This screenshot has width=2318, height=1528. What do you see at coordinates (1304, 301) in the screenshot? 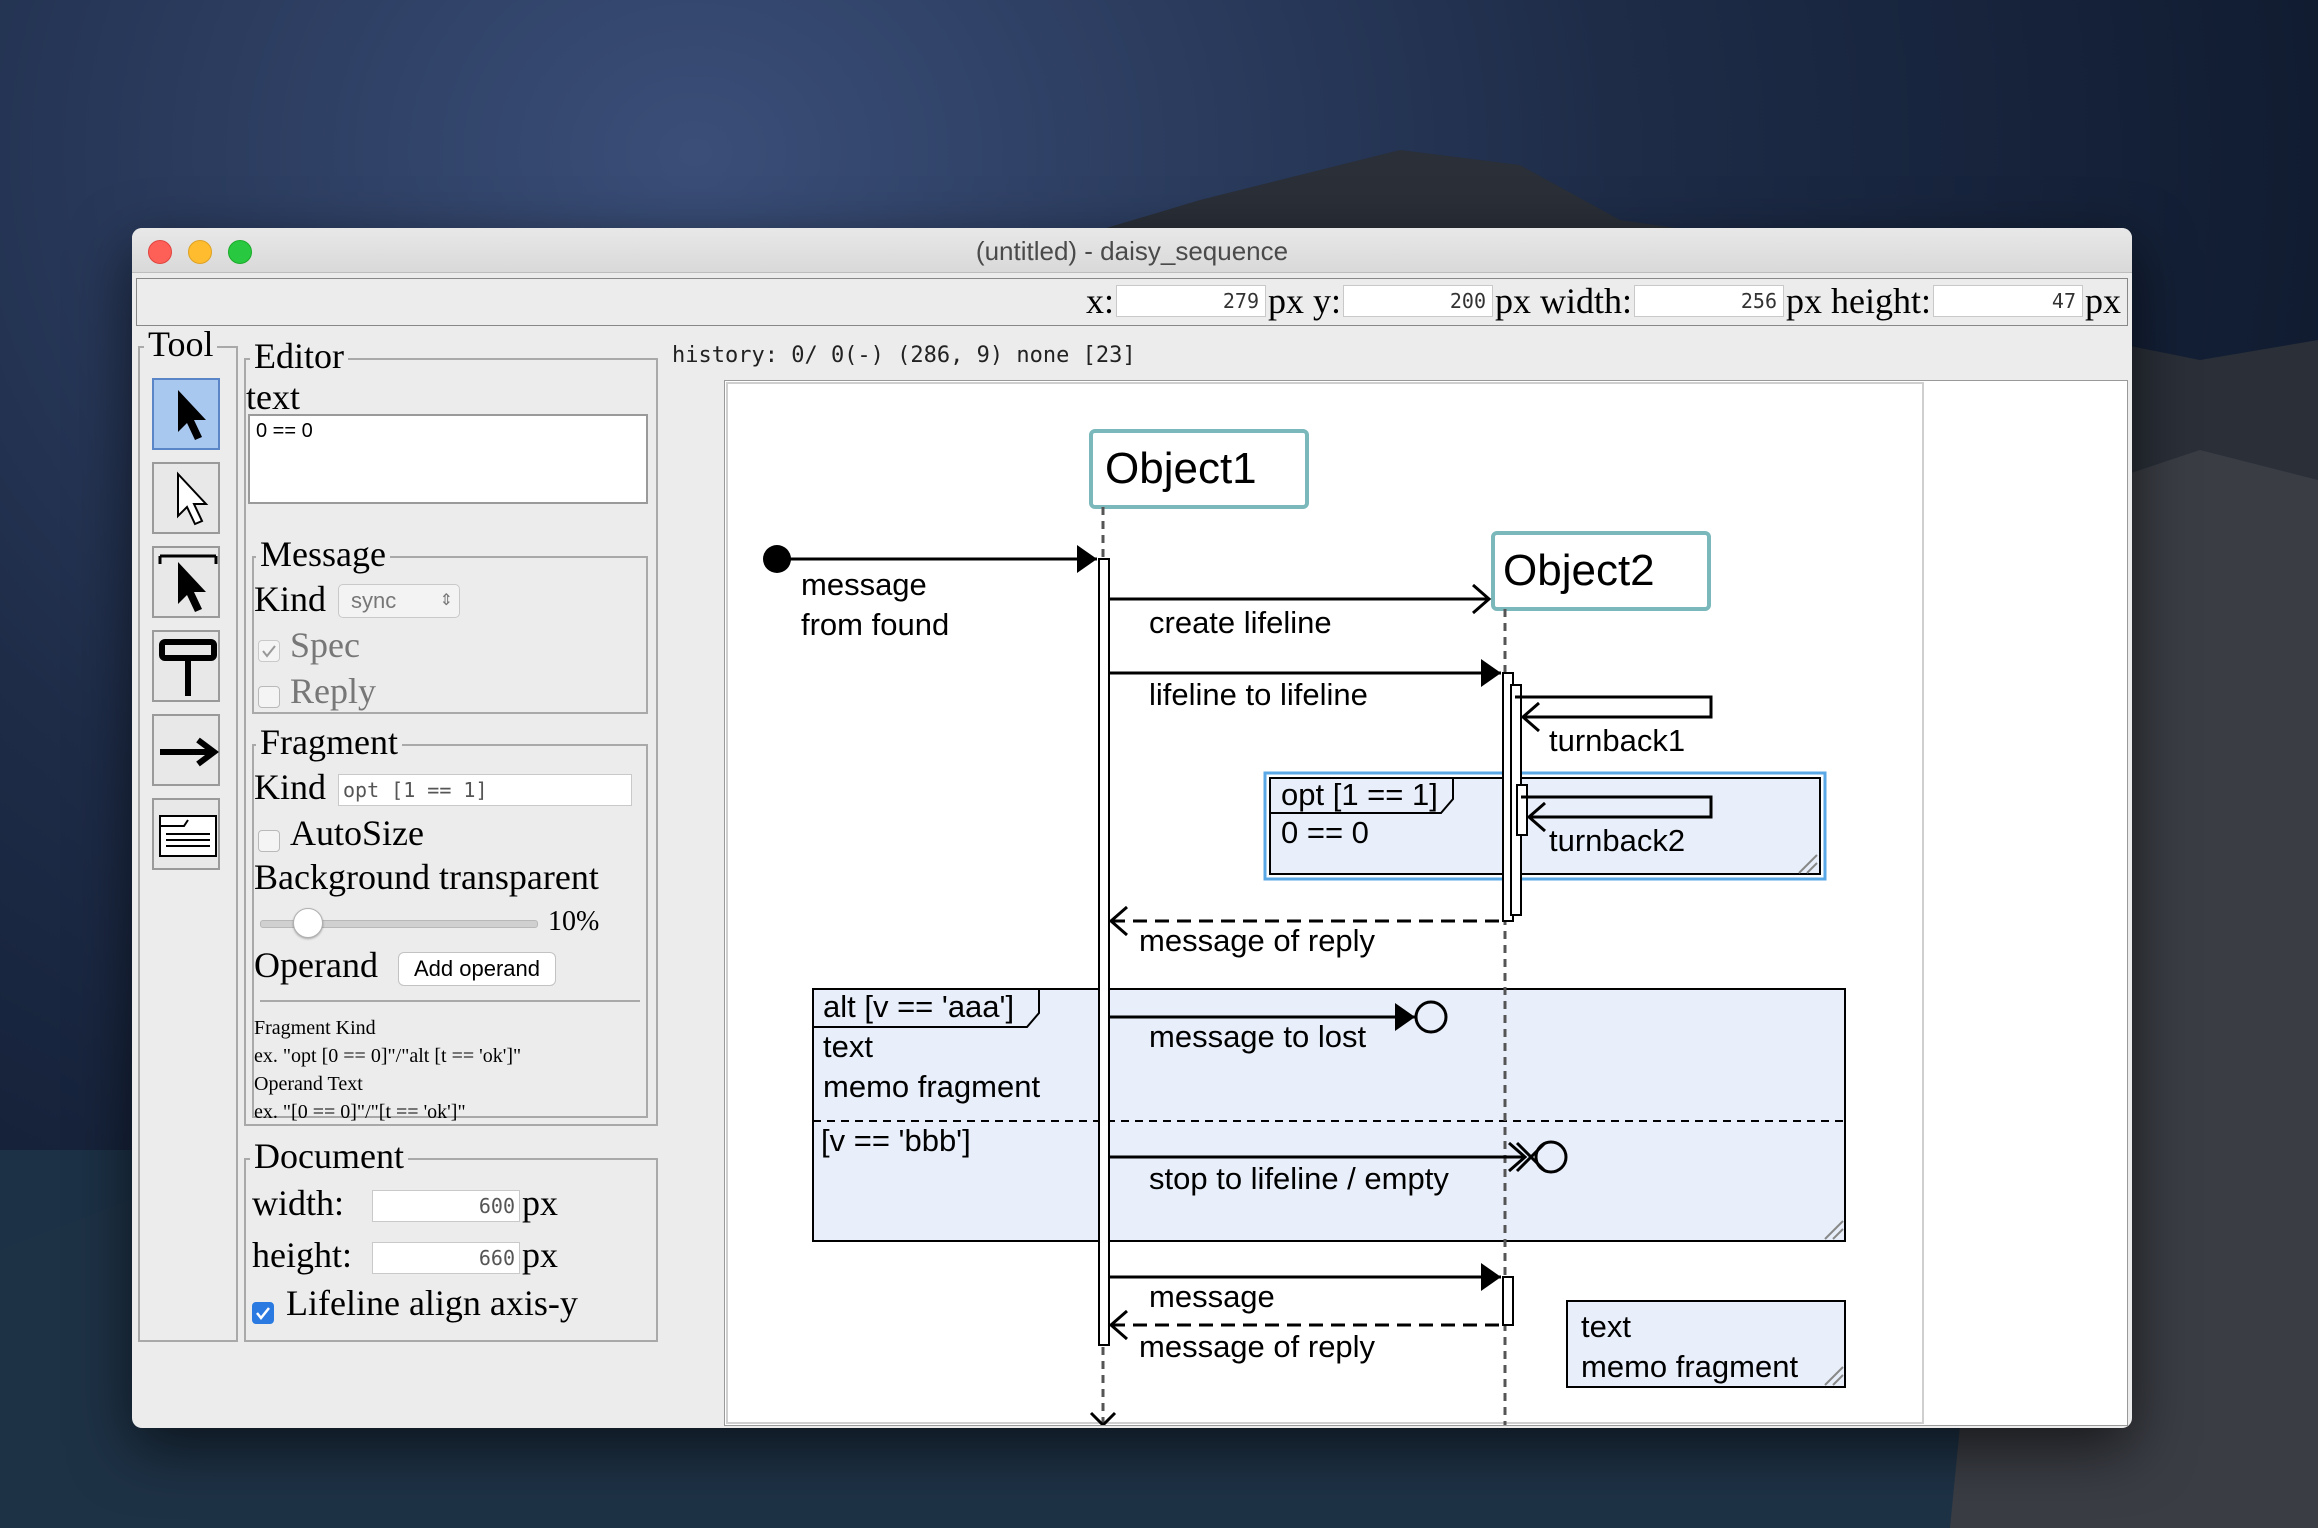
I see `x-unit-label: px y:` at bounding box center [1304, 301].